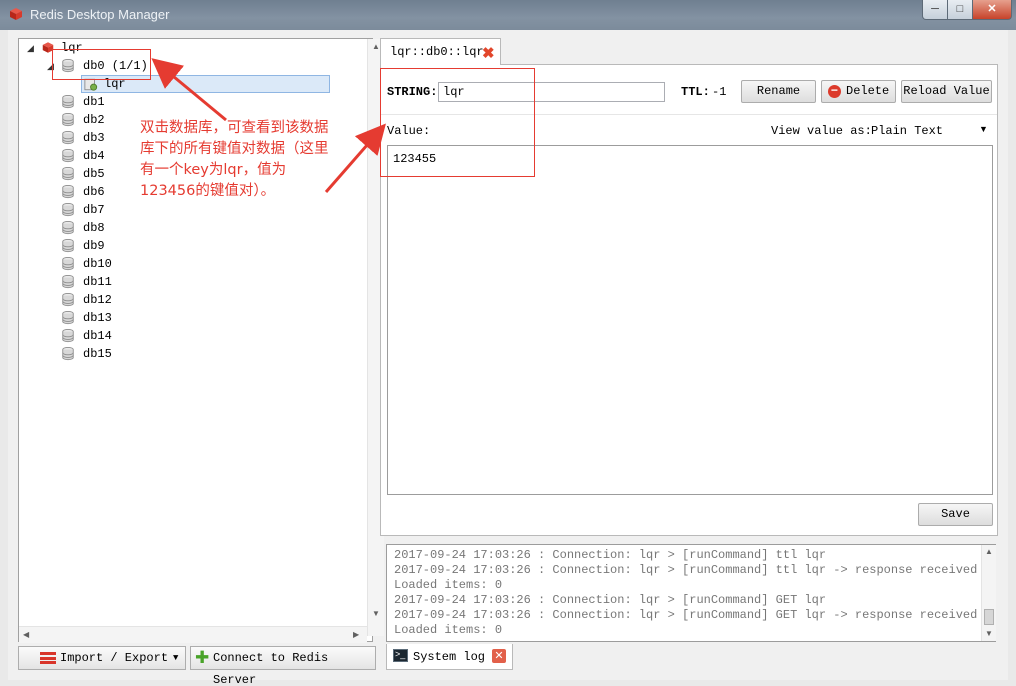 Image resolution: width=1016 pixels, height=686 pixels. I want to click on arrow-to-value, so click(355, 158).